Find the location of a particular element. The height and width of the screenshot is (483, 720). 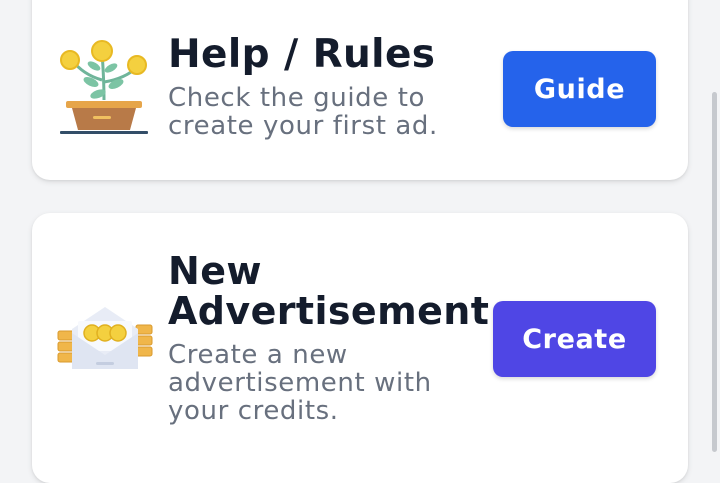

flower-pot-coins-icon is located at coordinates (104, 90).